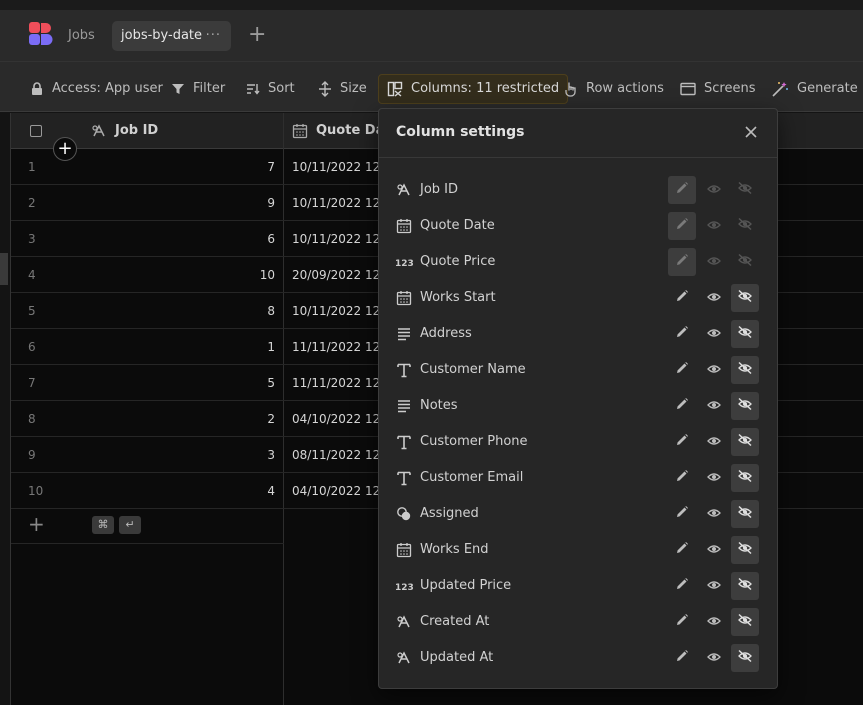  I want to click on panel-header: Column settings, so click(578, 133).